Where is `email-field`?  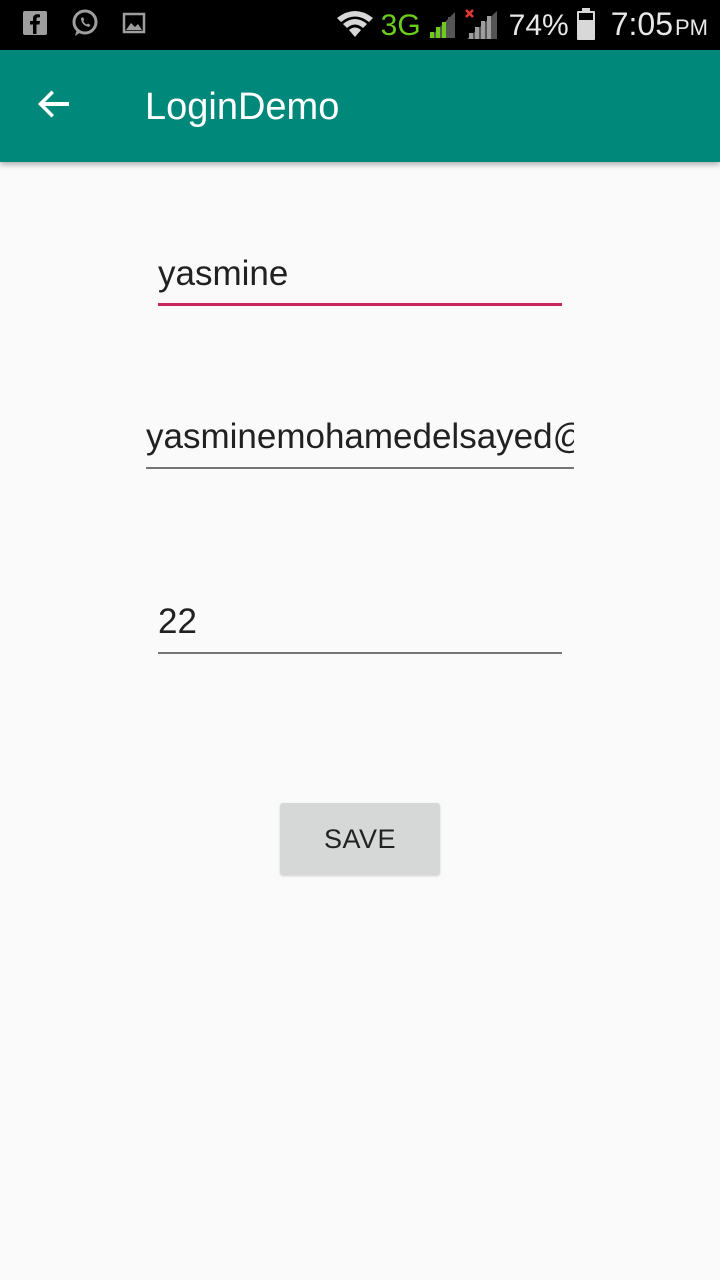
email-field is located at coordinates (360, 439).